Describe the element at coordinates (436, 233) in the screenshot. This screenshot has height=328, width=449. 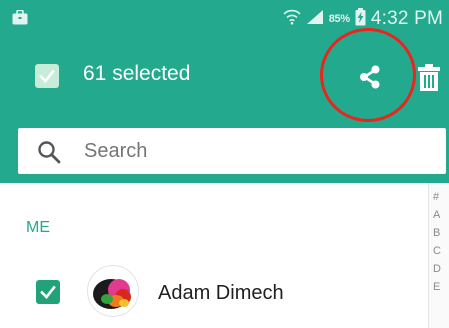
I see `index-letter: B` at that location.